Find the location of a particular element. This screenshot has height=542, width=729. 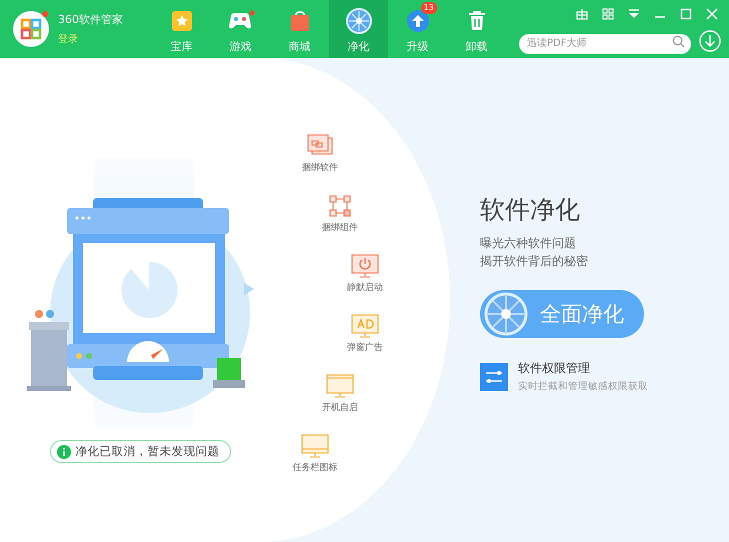

info-icon is located at coordinates (63, 451).